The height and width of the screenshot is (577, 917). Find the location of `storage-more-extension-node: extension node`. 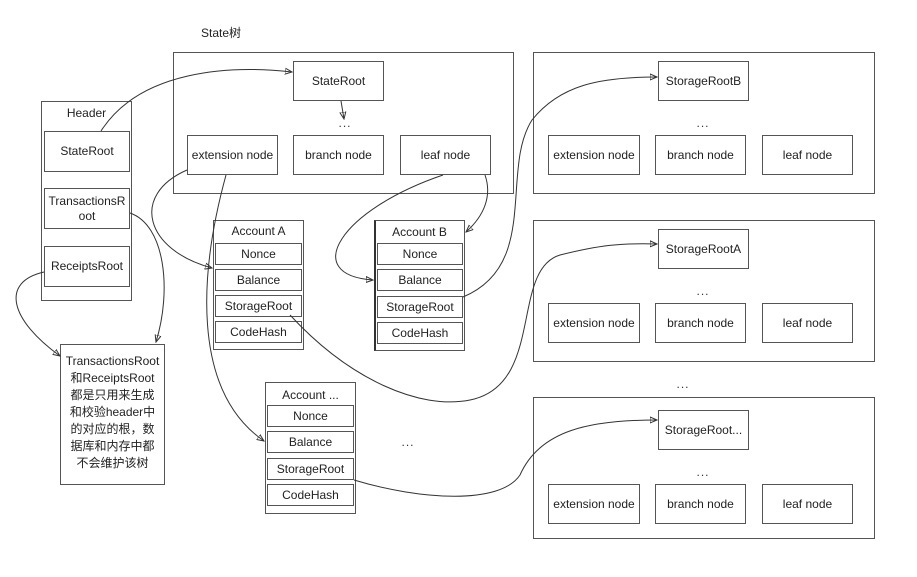

storage-more-extension-node: extension node is located at coordinates (594, 504).